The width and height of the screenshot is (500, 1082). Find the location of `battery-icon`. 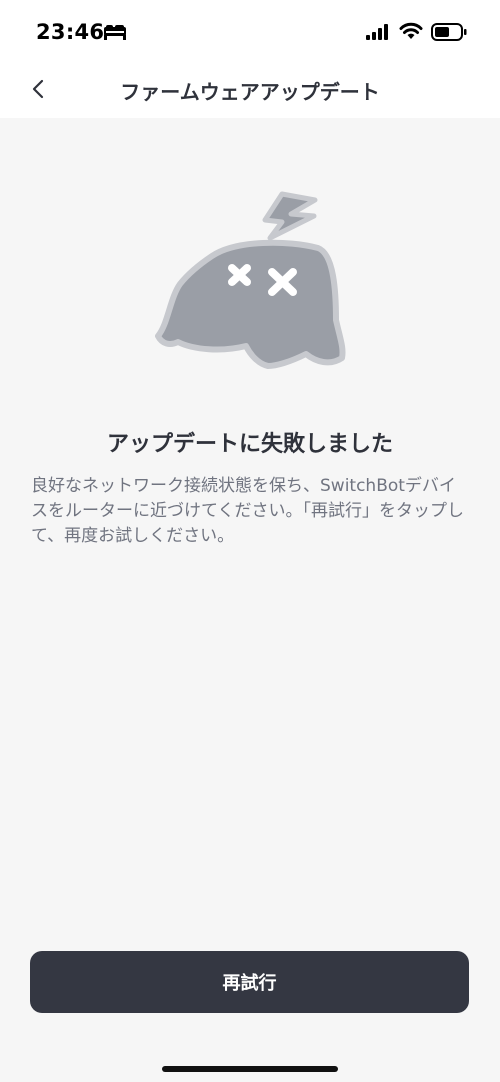

battery-icon is located at coordinates (449, 32).